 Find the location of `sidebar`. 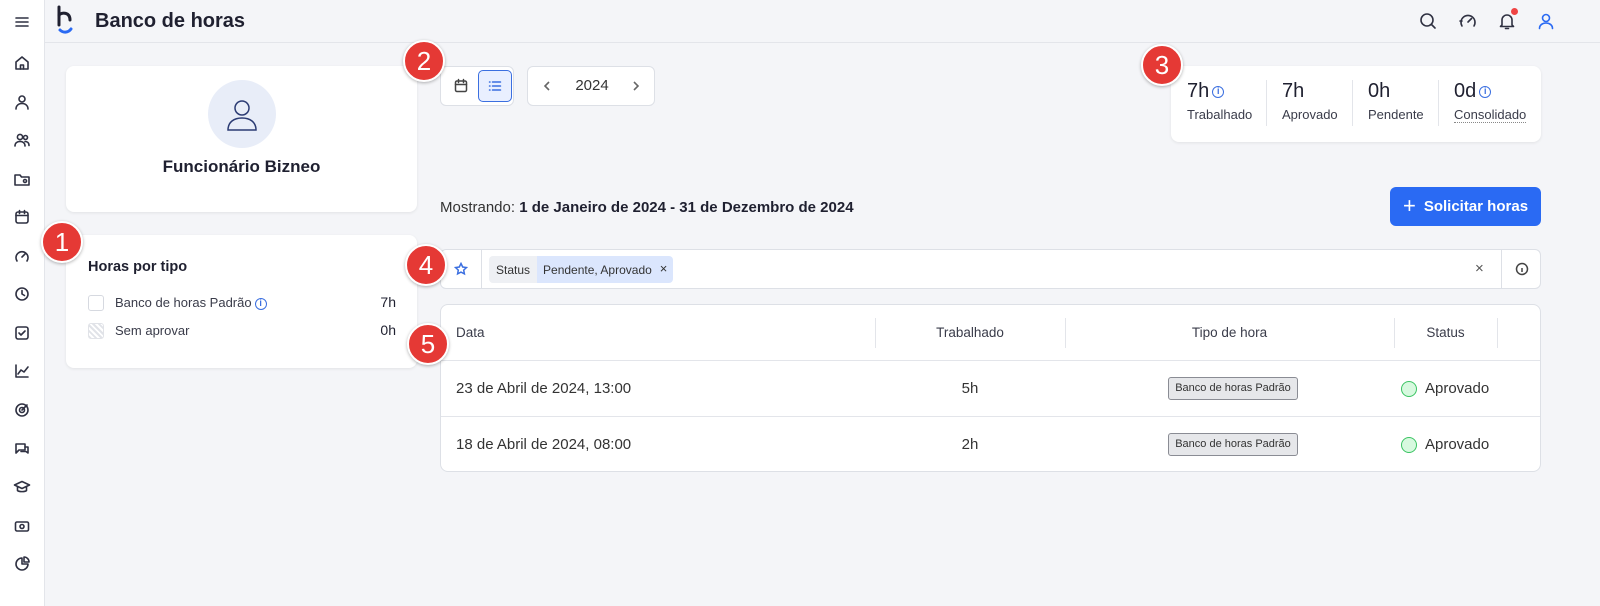

sidebar is located at coordinates (22, 303).